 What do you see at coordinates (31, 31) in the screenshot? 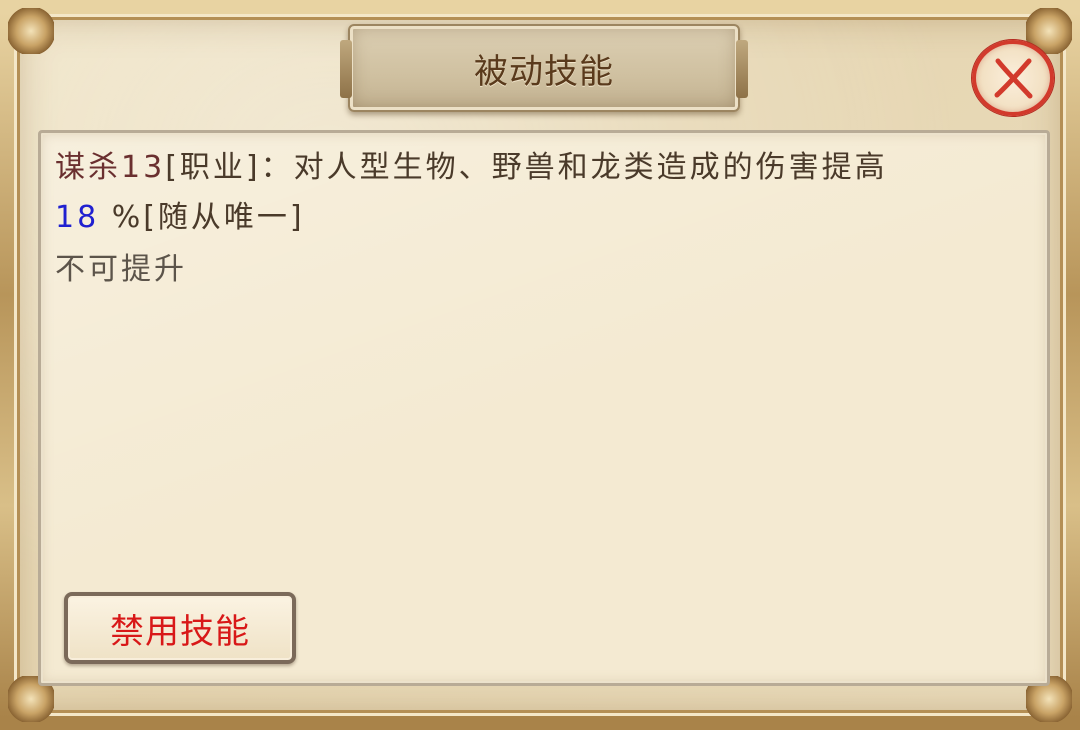
I see `corner-ornament` at bounding box center [31, 31].